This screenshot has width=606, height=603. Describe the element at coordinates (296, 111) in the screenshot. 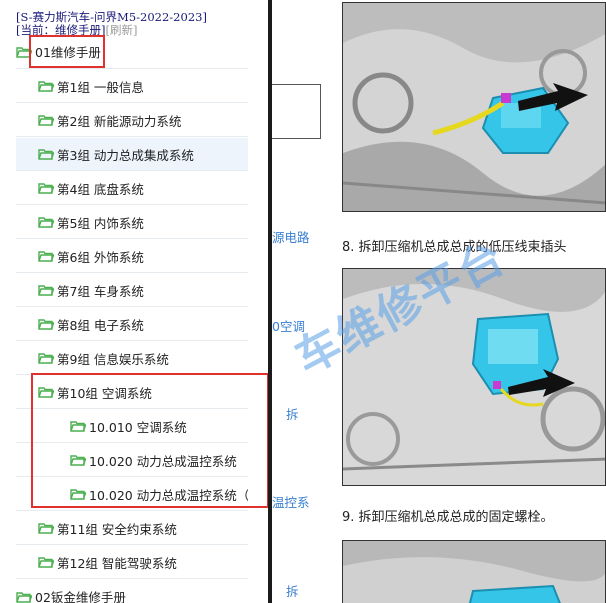

I see `blank-frame` at that location.